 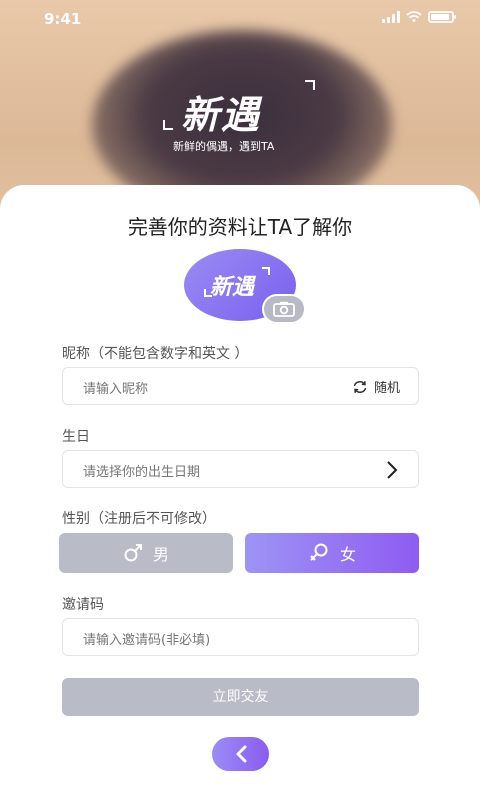 I want to click on birthday-label: 生日, so click(x=76, y=437).